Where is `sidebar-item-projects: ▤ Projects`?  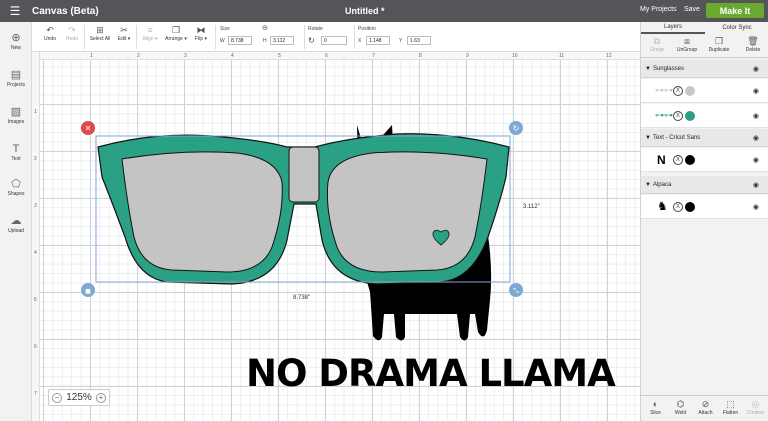
sidebar-item-projects: ▤ Projects is located at coordinates (16, 78).